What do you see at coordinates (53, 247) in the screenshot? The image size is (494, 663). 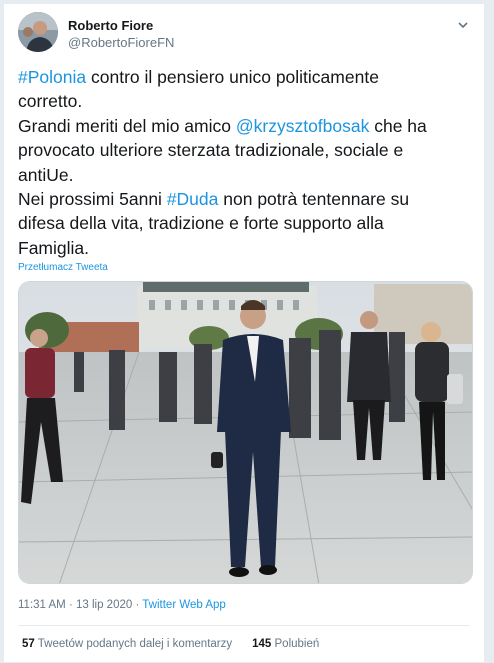 I see `text-segment: Famiglia.` at bounding box center [53, 247].